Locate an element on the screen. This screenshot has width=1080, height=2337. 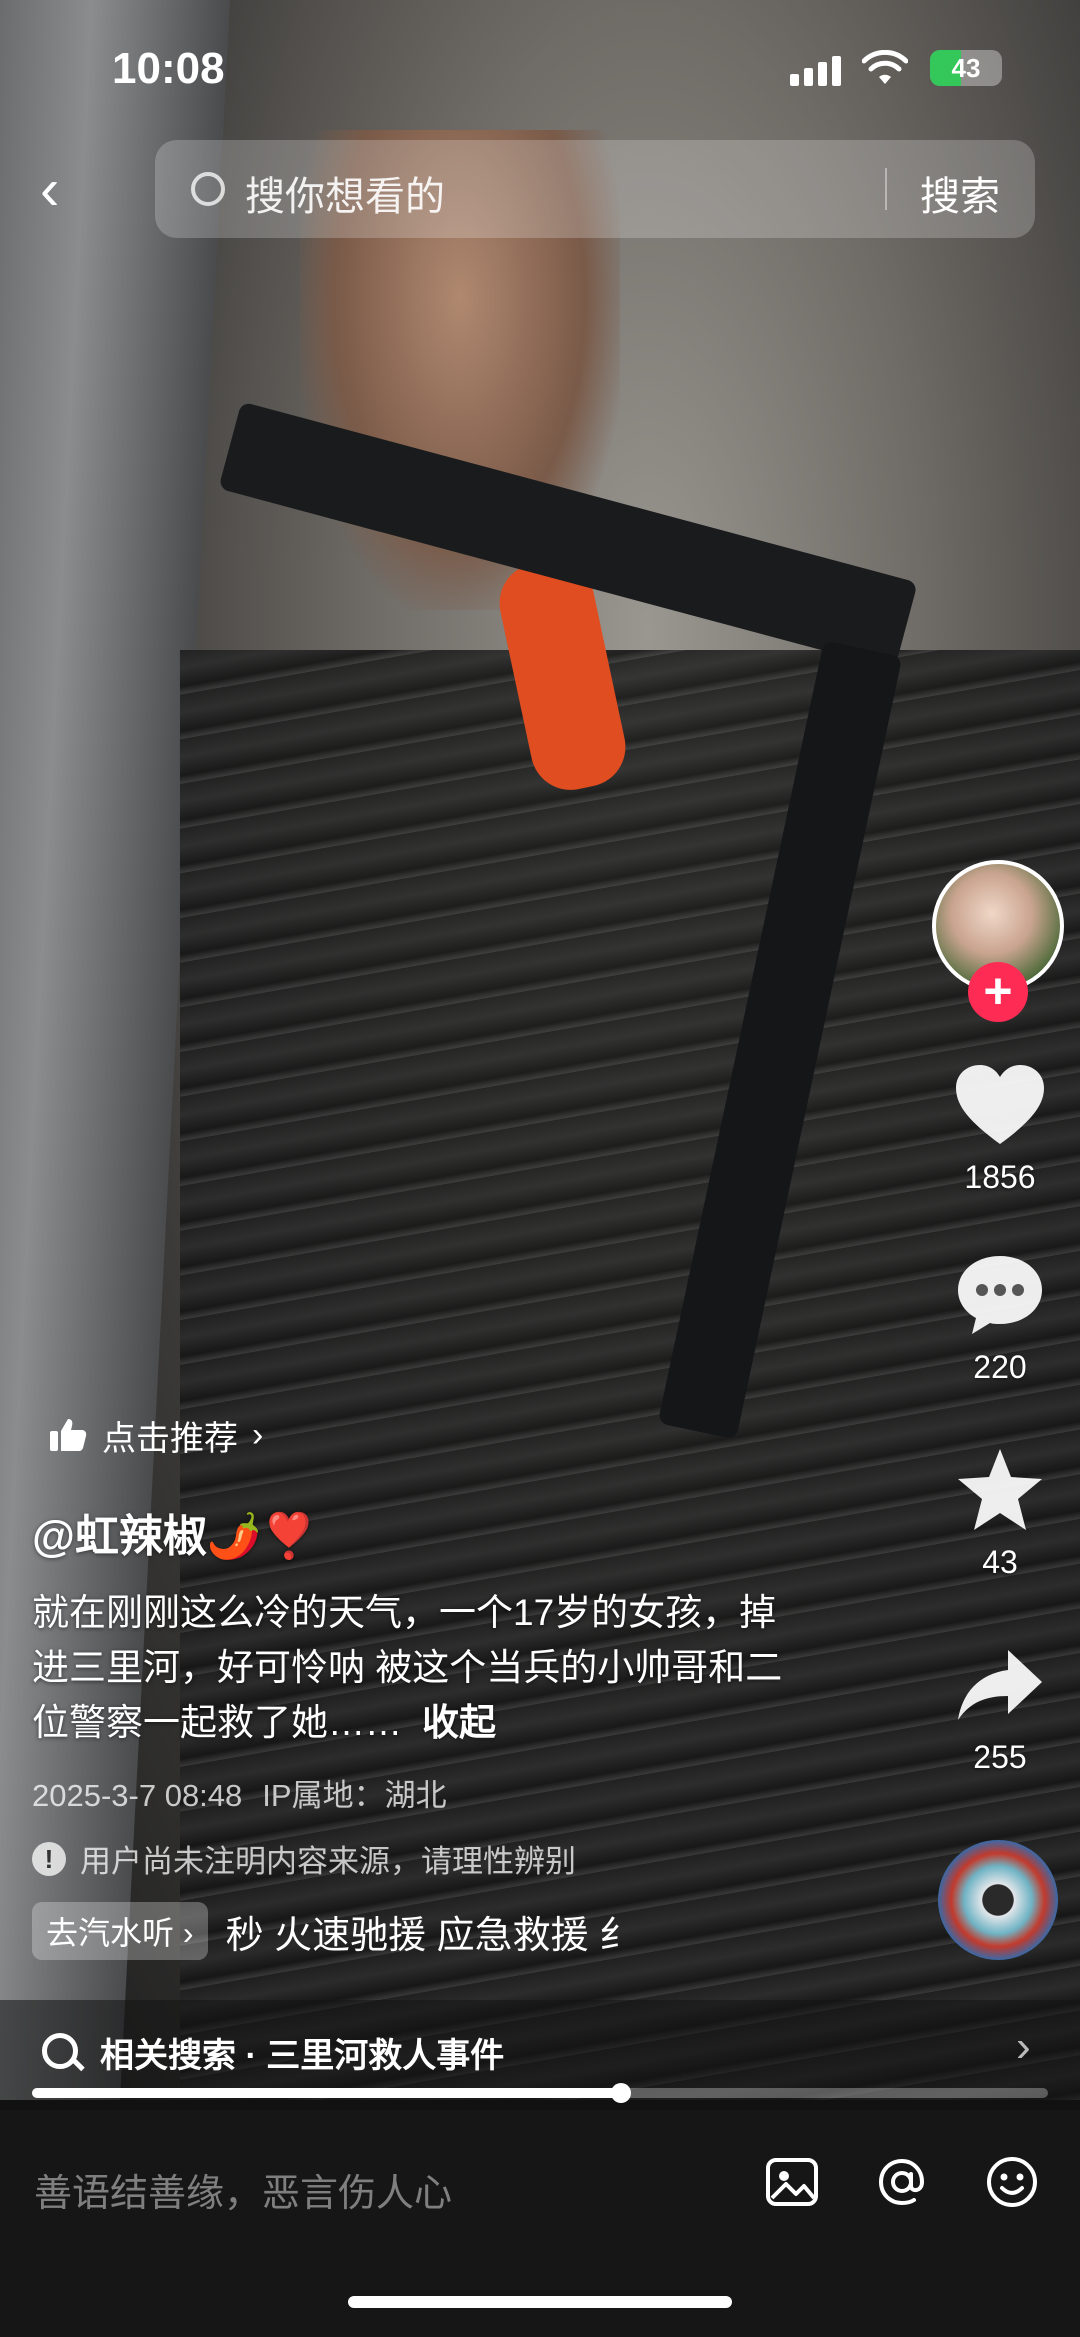
post-date: 2025-3-7 08:48 is located at coordinates (137, 1795).